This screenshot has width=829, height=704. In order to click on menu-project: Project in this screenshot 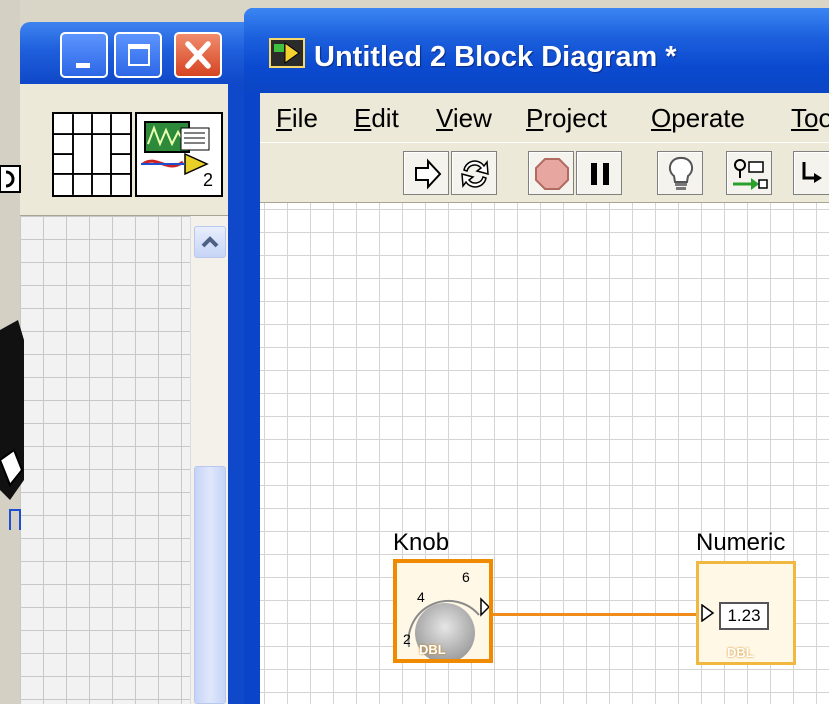, I will do `click(566, 118)`.